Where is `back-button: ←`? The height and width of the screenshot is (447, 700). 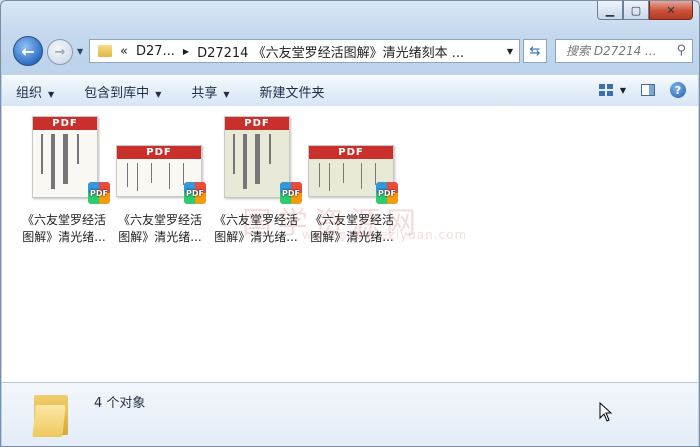
back-button: ← is located at coordinates (28, 51).